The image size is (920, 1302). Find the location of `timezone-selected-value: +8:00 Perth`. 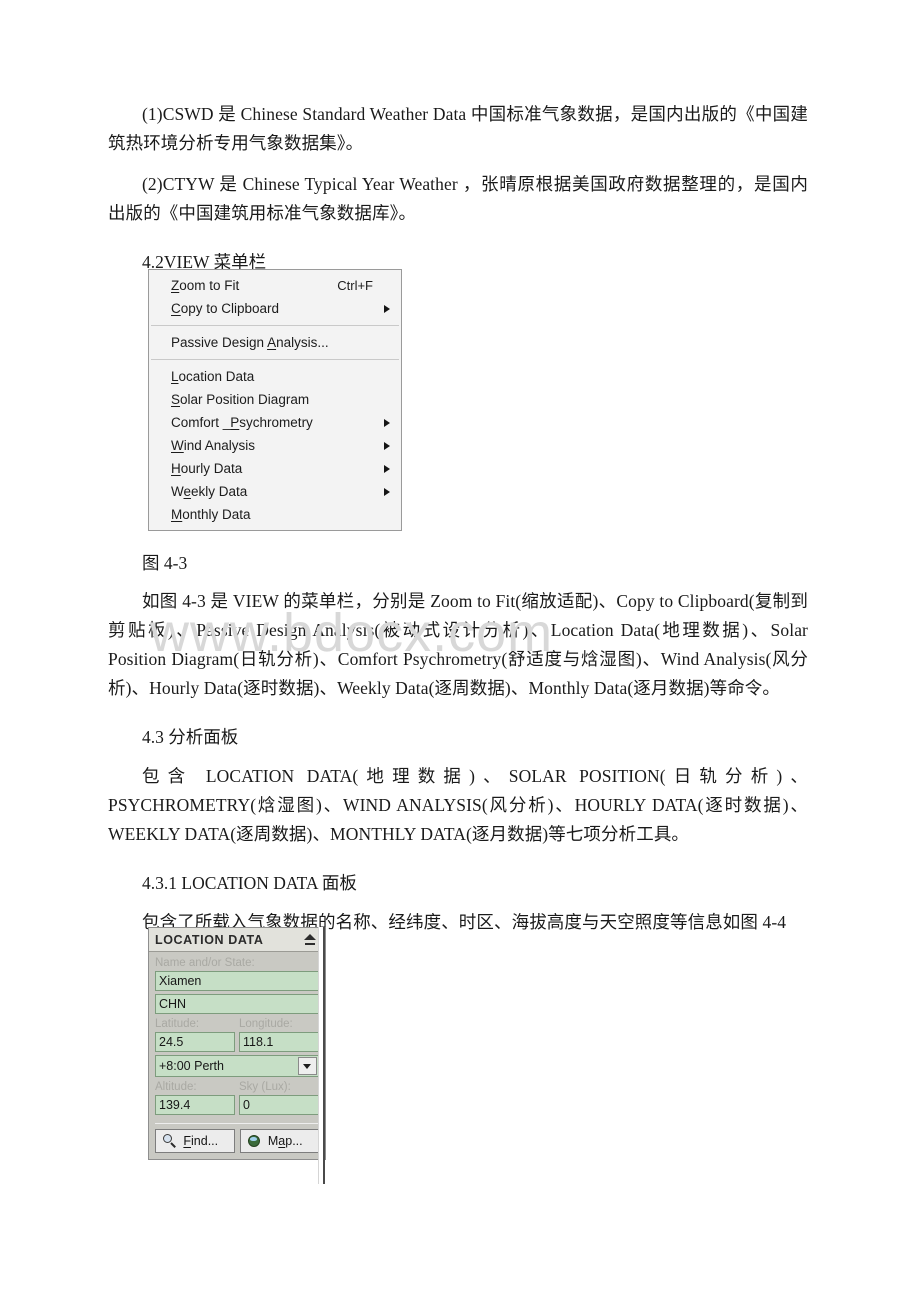

timezone-selected-value: +8:00 Perth is located at coordinates (191, 1066).